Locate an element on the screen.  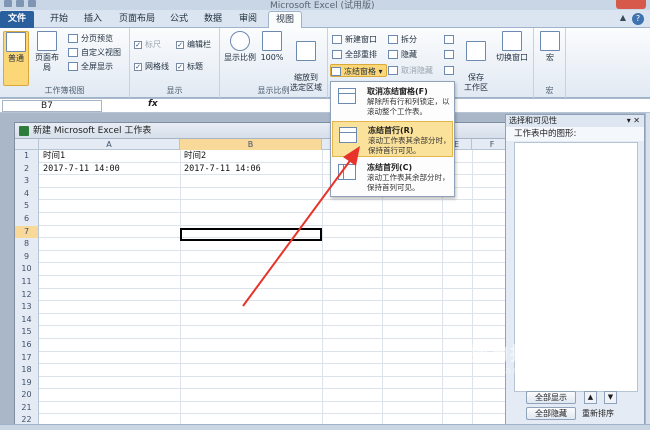
custom-views-icon is located at coordinates (73, 52).